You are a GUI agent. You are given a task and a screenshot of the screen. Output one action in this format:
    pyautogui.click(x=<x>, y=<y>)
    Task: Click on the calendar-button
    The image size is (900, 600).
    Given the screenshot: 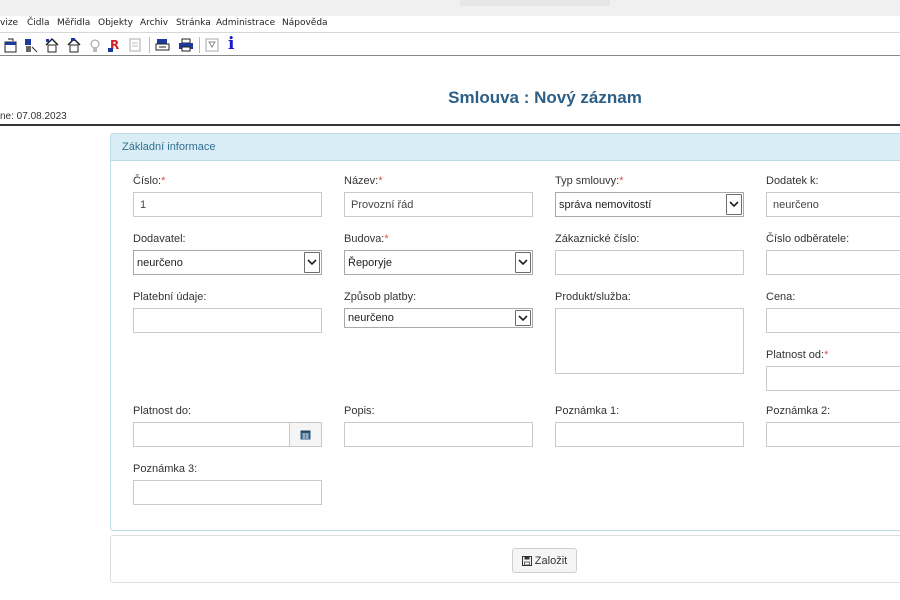 What is the action you would take?
    pyautogui.click(x=306, y=434)
    